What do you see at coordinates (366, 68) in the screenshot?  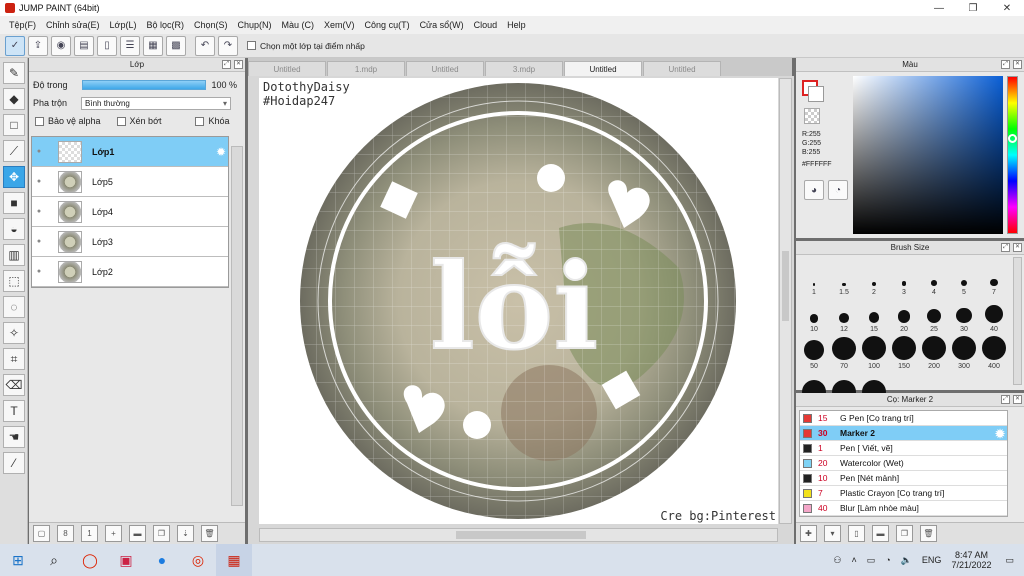 I see `document-tab: 1.mdp` at bounding box center [366, 68].